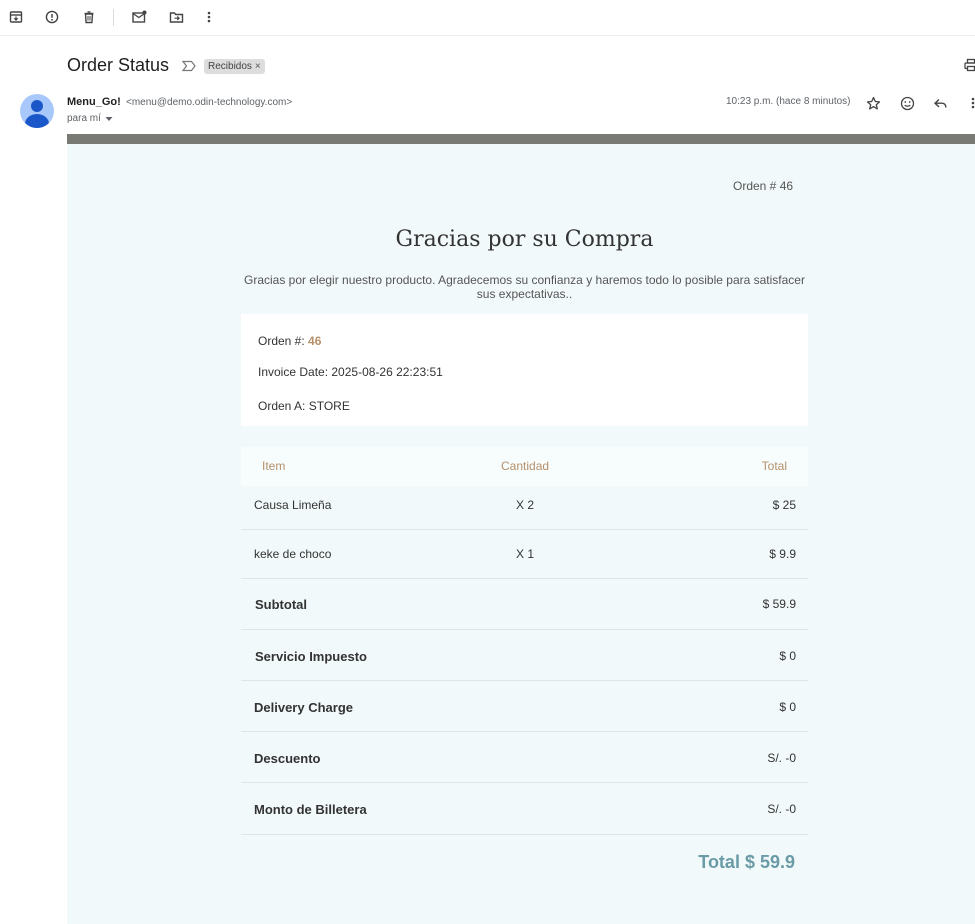 This screenshot has width=975, height=924. I want to click on more-options-icon, so click(970, 103).